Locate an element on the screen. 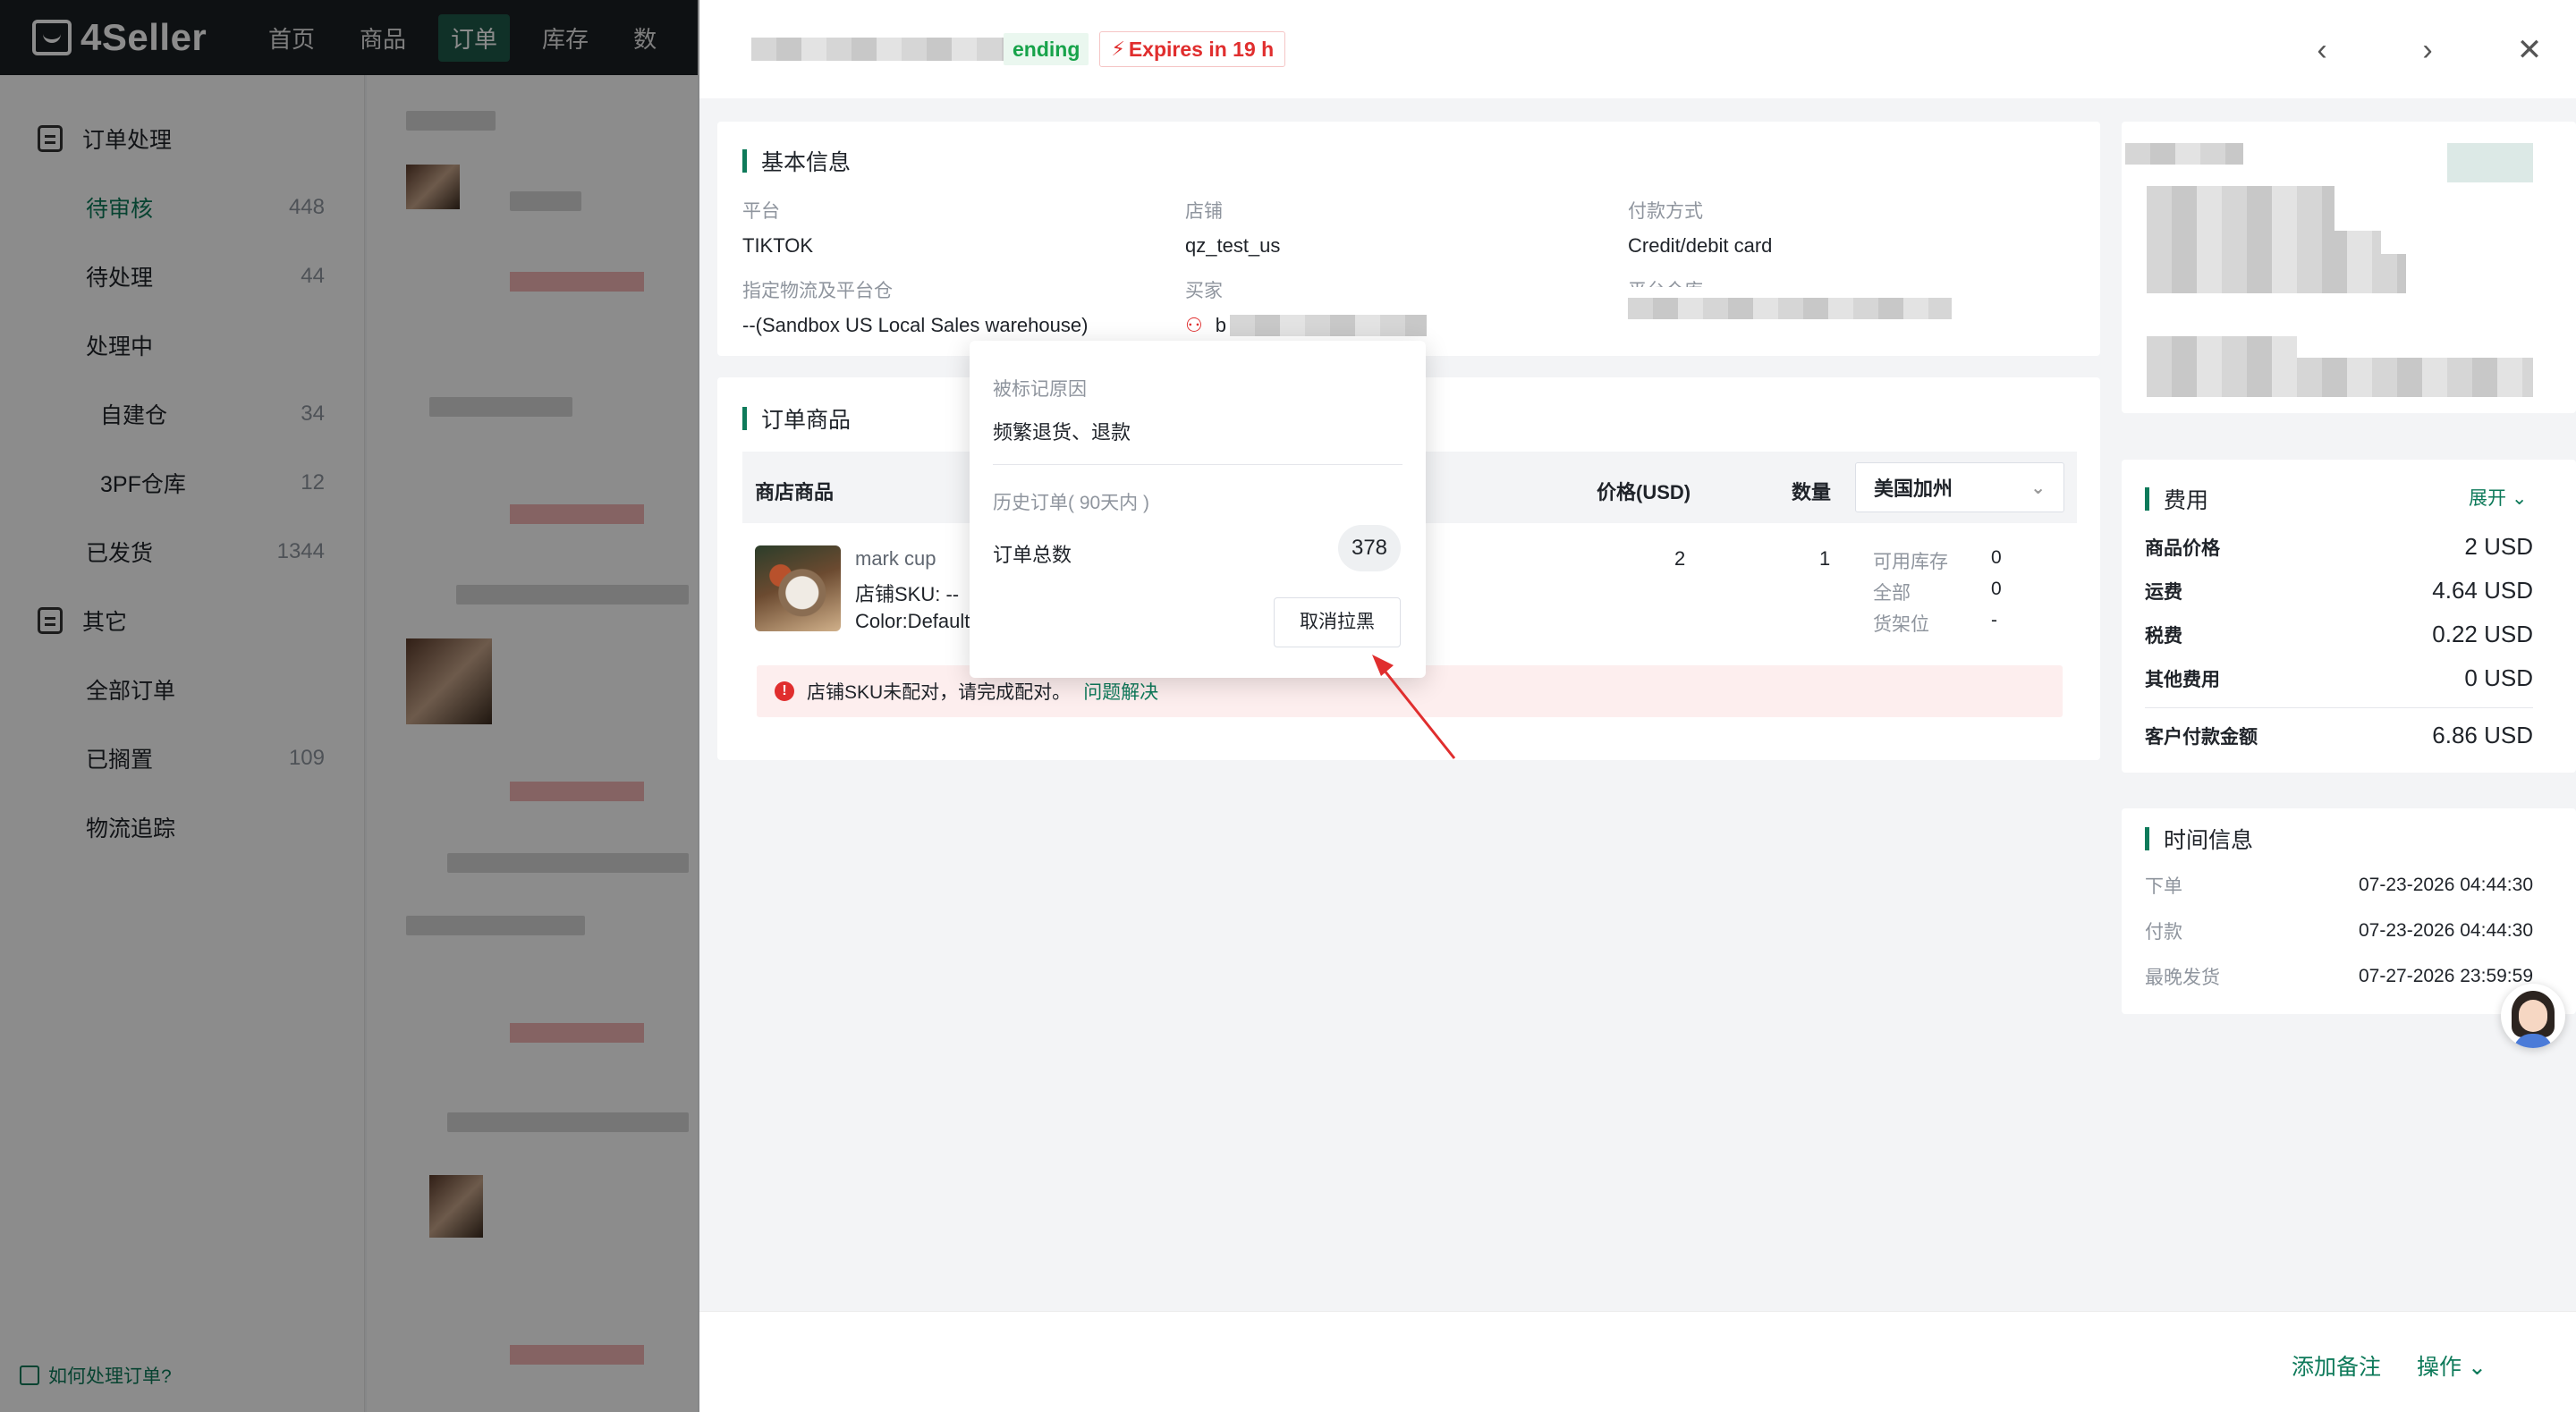 This screenshot has height=1412, width=2576. warning-text: 店铺SKU未配对，请完成配对。 is located at coordinates (939, 692).